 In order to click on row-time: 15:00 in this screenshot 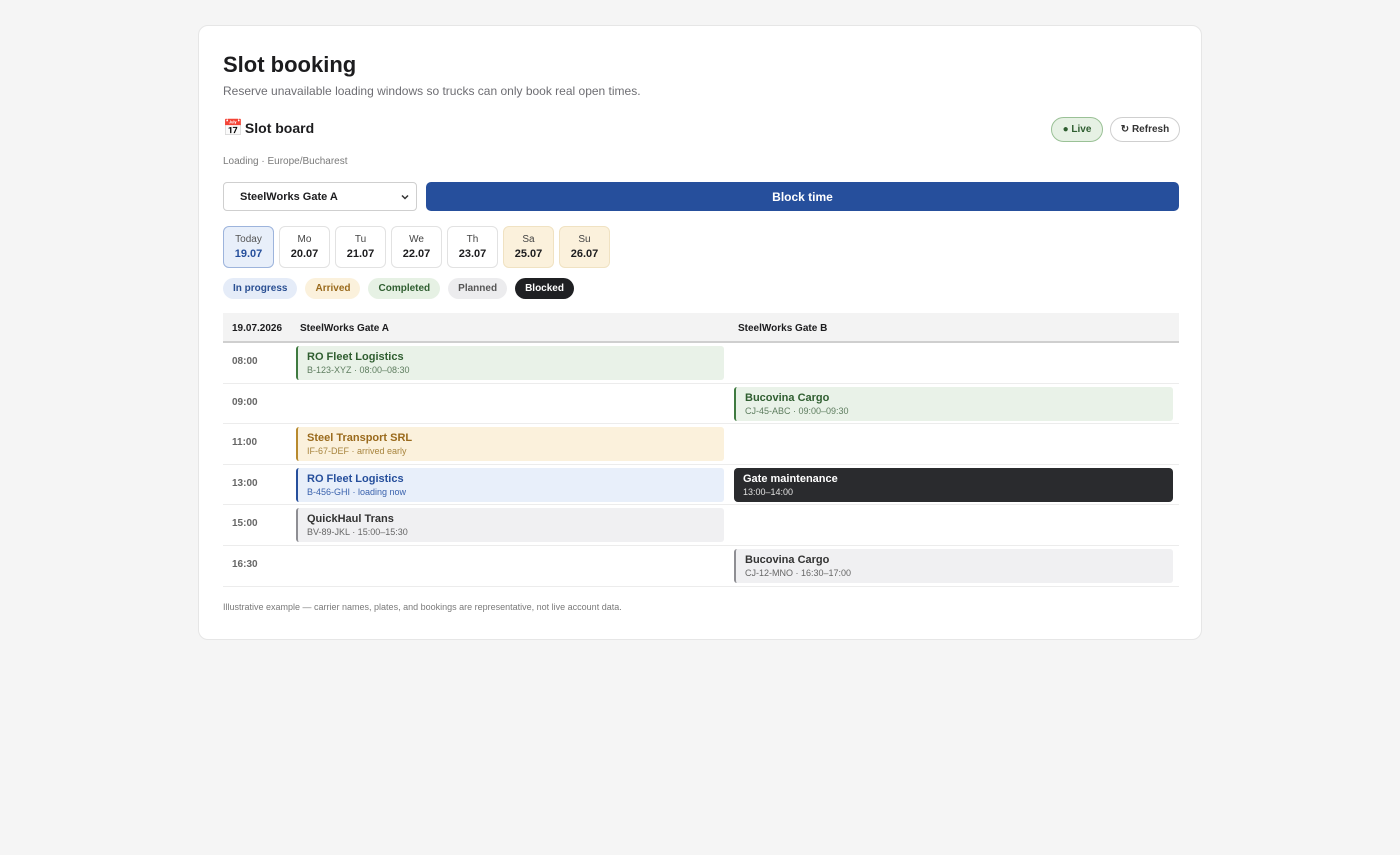, I will do `click(245, 524)`.